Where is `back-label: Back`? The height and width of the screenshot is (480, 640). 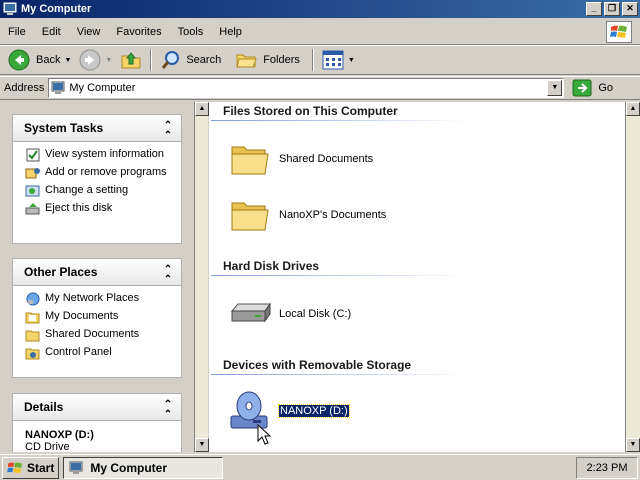 back-label: Back is located at coordinates (48, 60).